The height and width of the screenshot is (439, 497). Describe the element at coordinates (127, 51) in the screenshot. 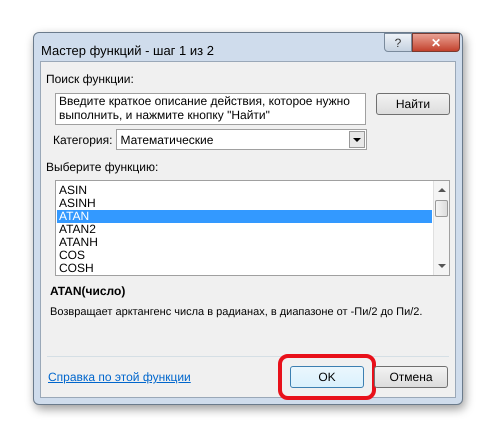

I see `window-title: Мастер функций - шаг 1 из 2` at that location.